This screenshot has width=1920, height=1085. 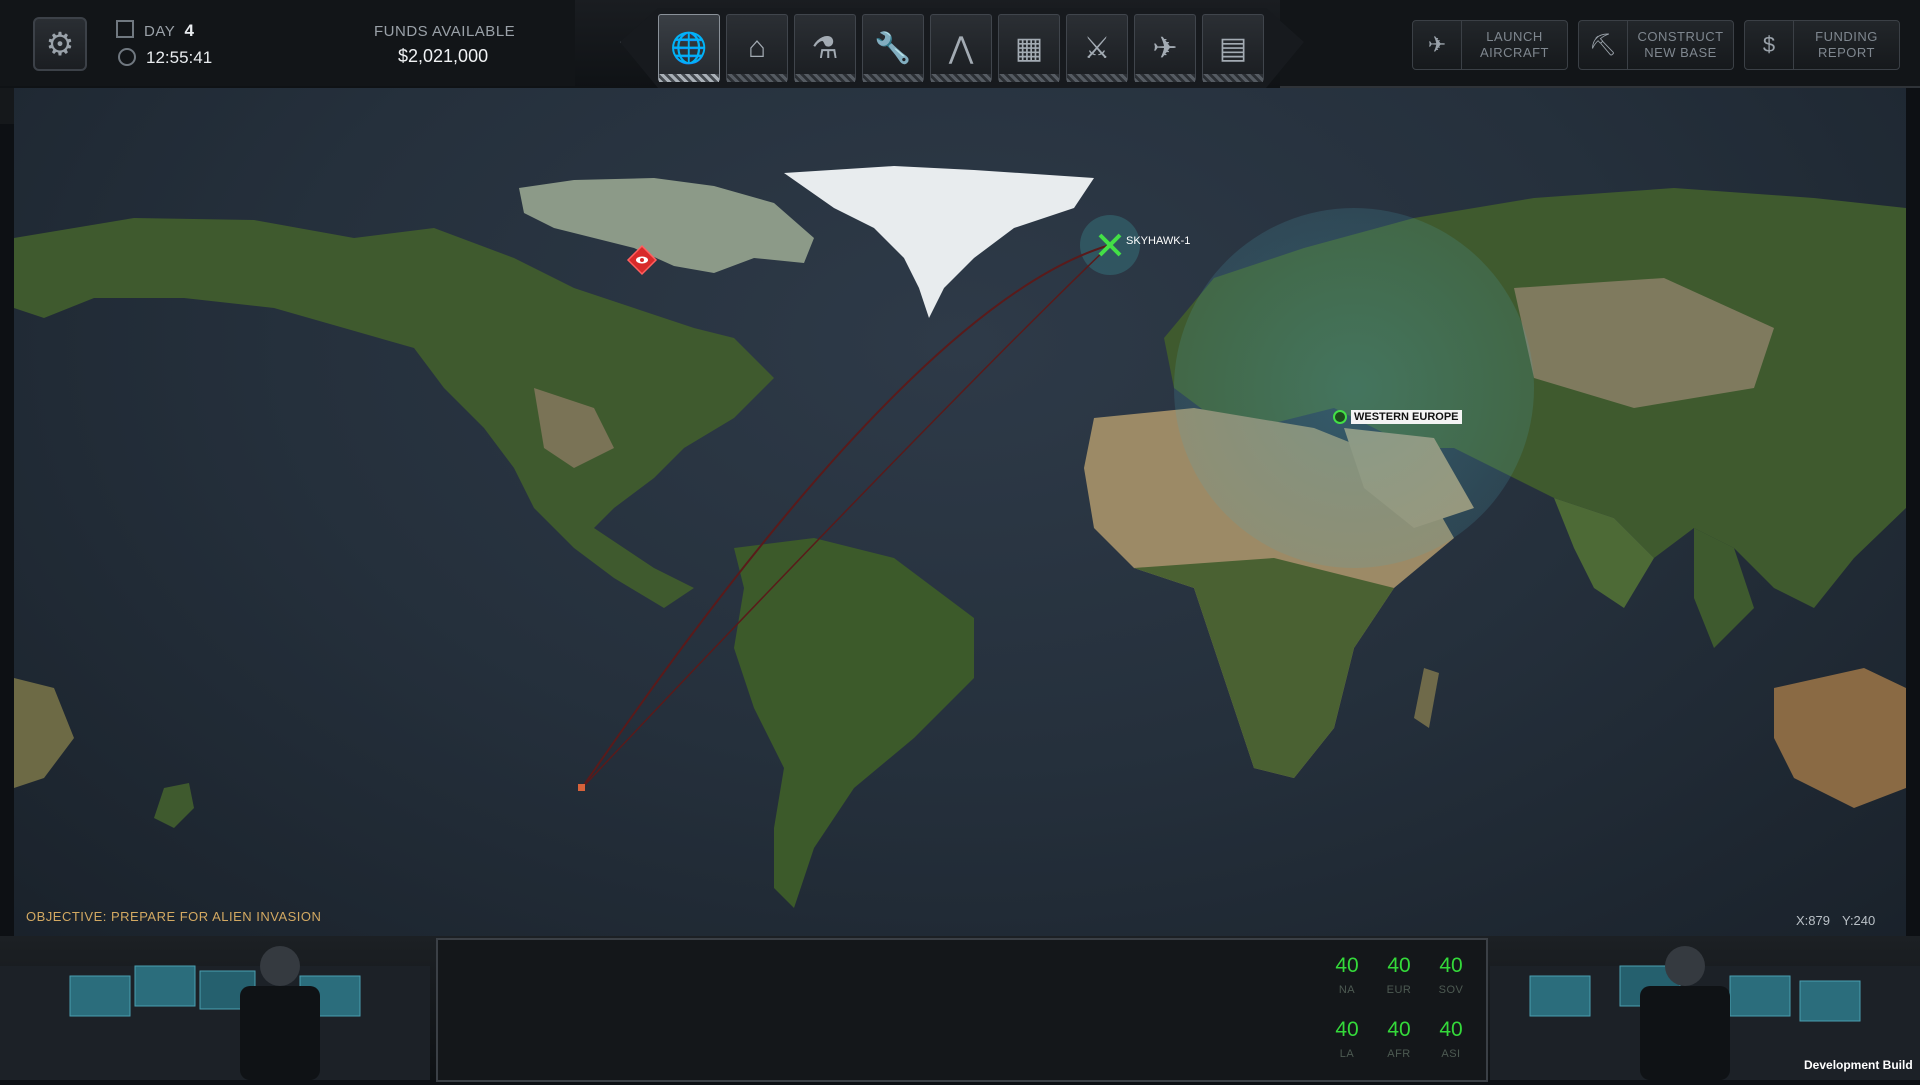 I want to click on construct-base-button: ⛏ CONSTRUCT NEW BASE, so click(x=1656, y=45).